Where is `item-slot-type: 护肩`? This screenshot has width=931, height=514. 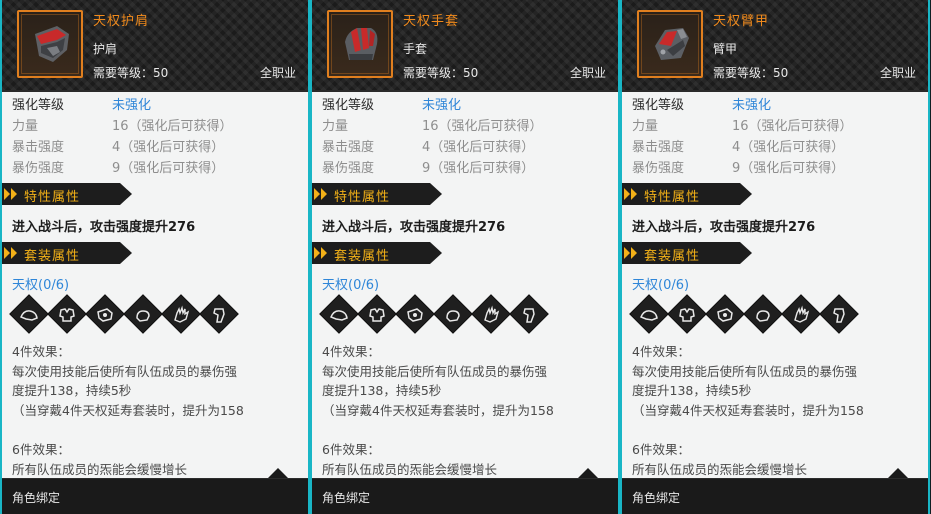
item-slot-type: 护肩 is located at coordinates (105, 49).